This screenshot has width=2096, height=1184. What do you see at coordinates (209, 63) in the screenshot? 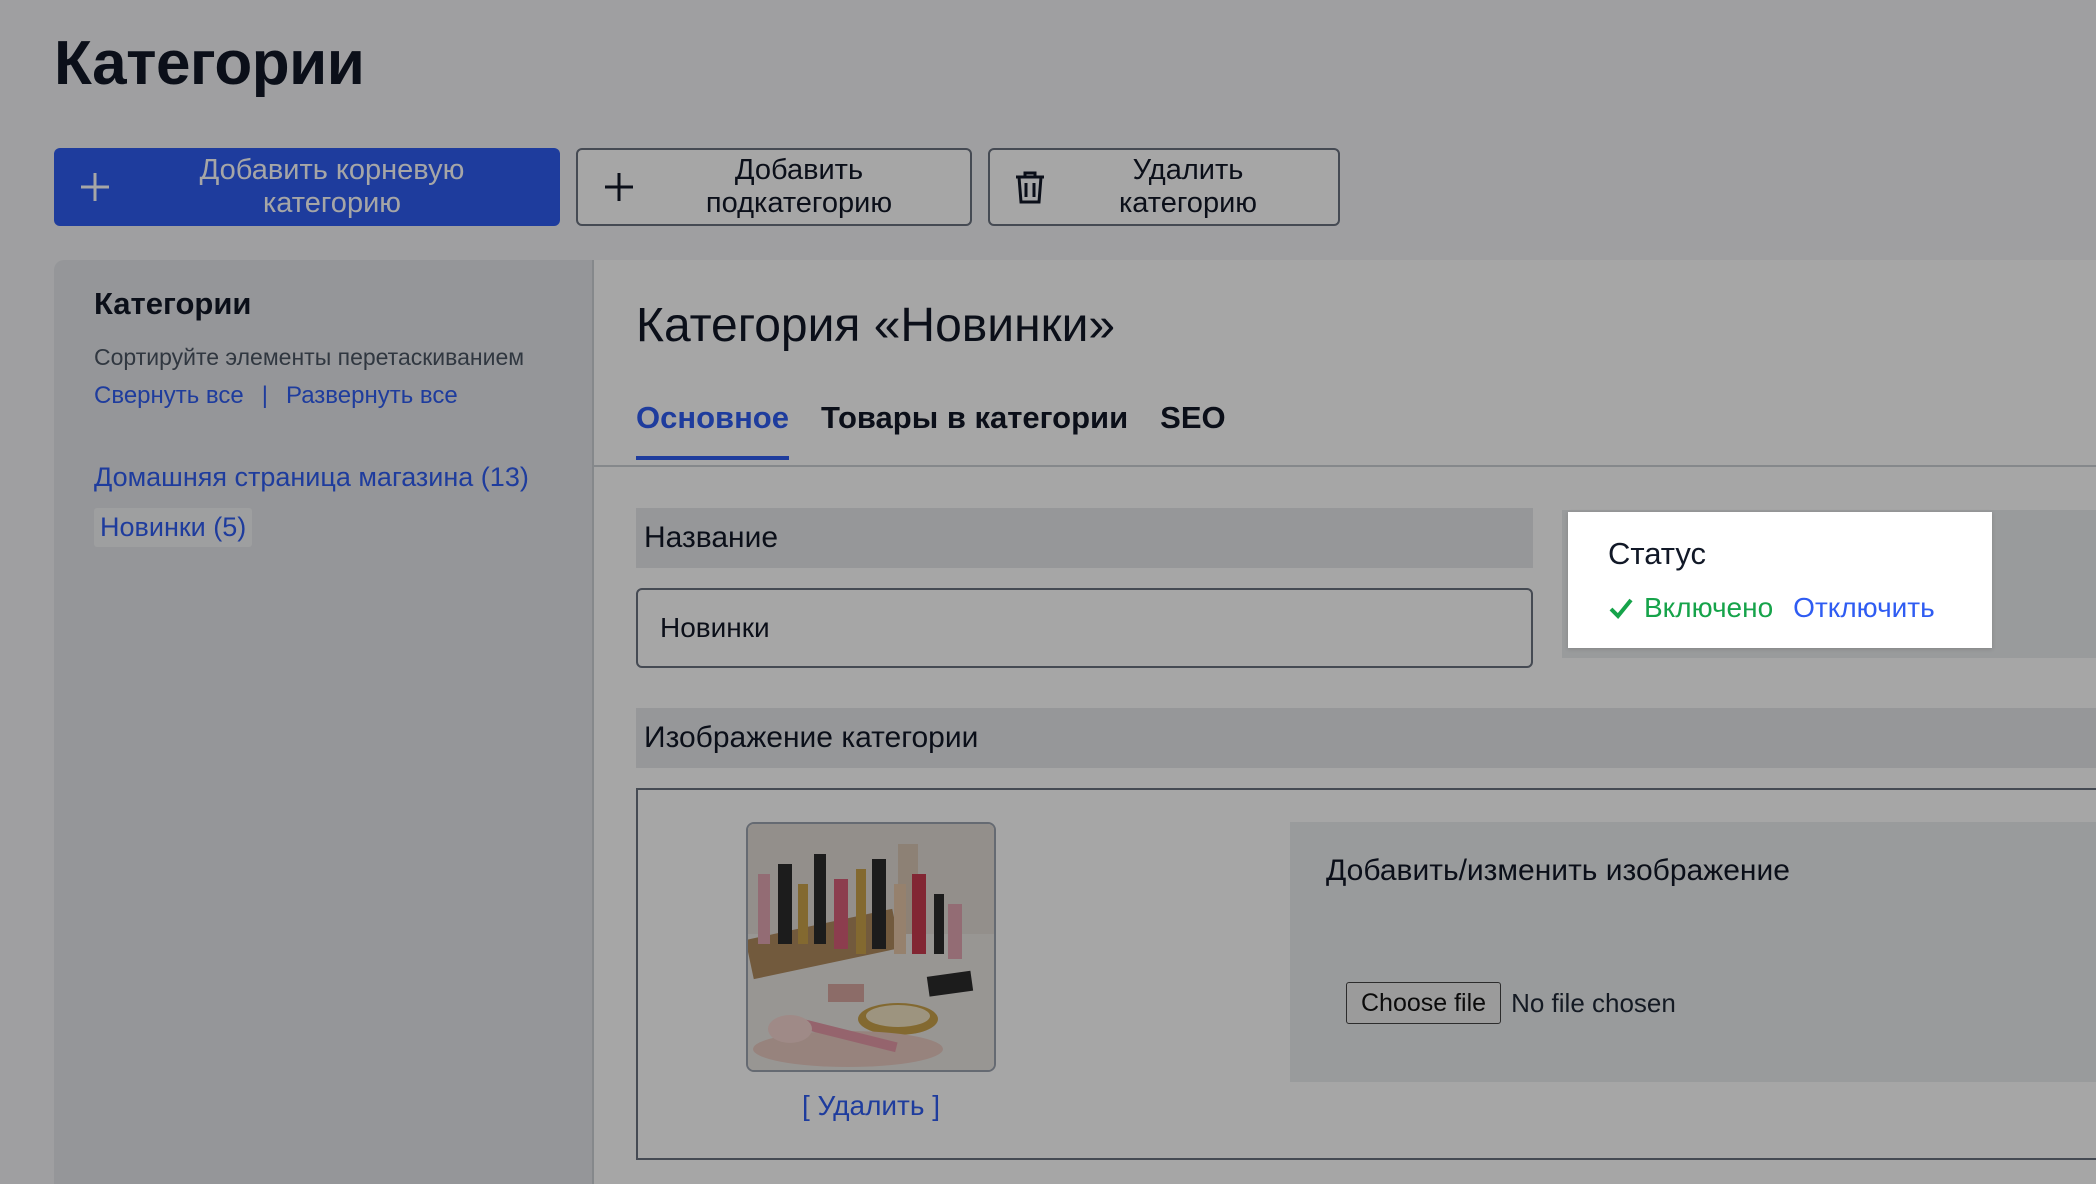
I see `page-title: Категории` at bounding box center [209, 63].